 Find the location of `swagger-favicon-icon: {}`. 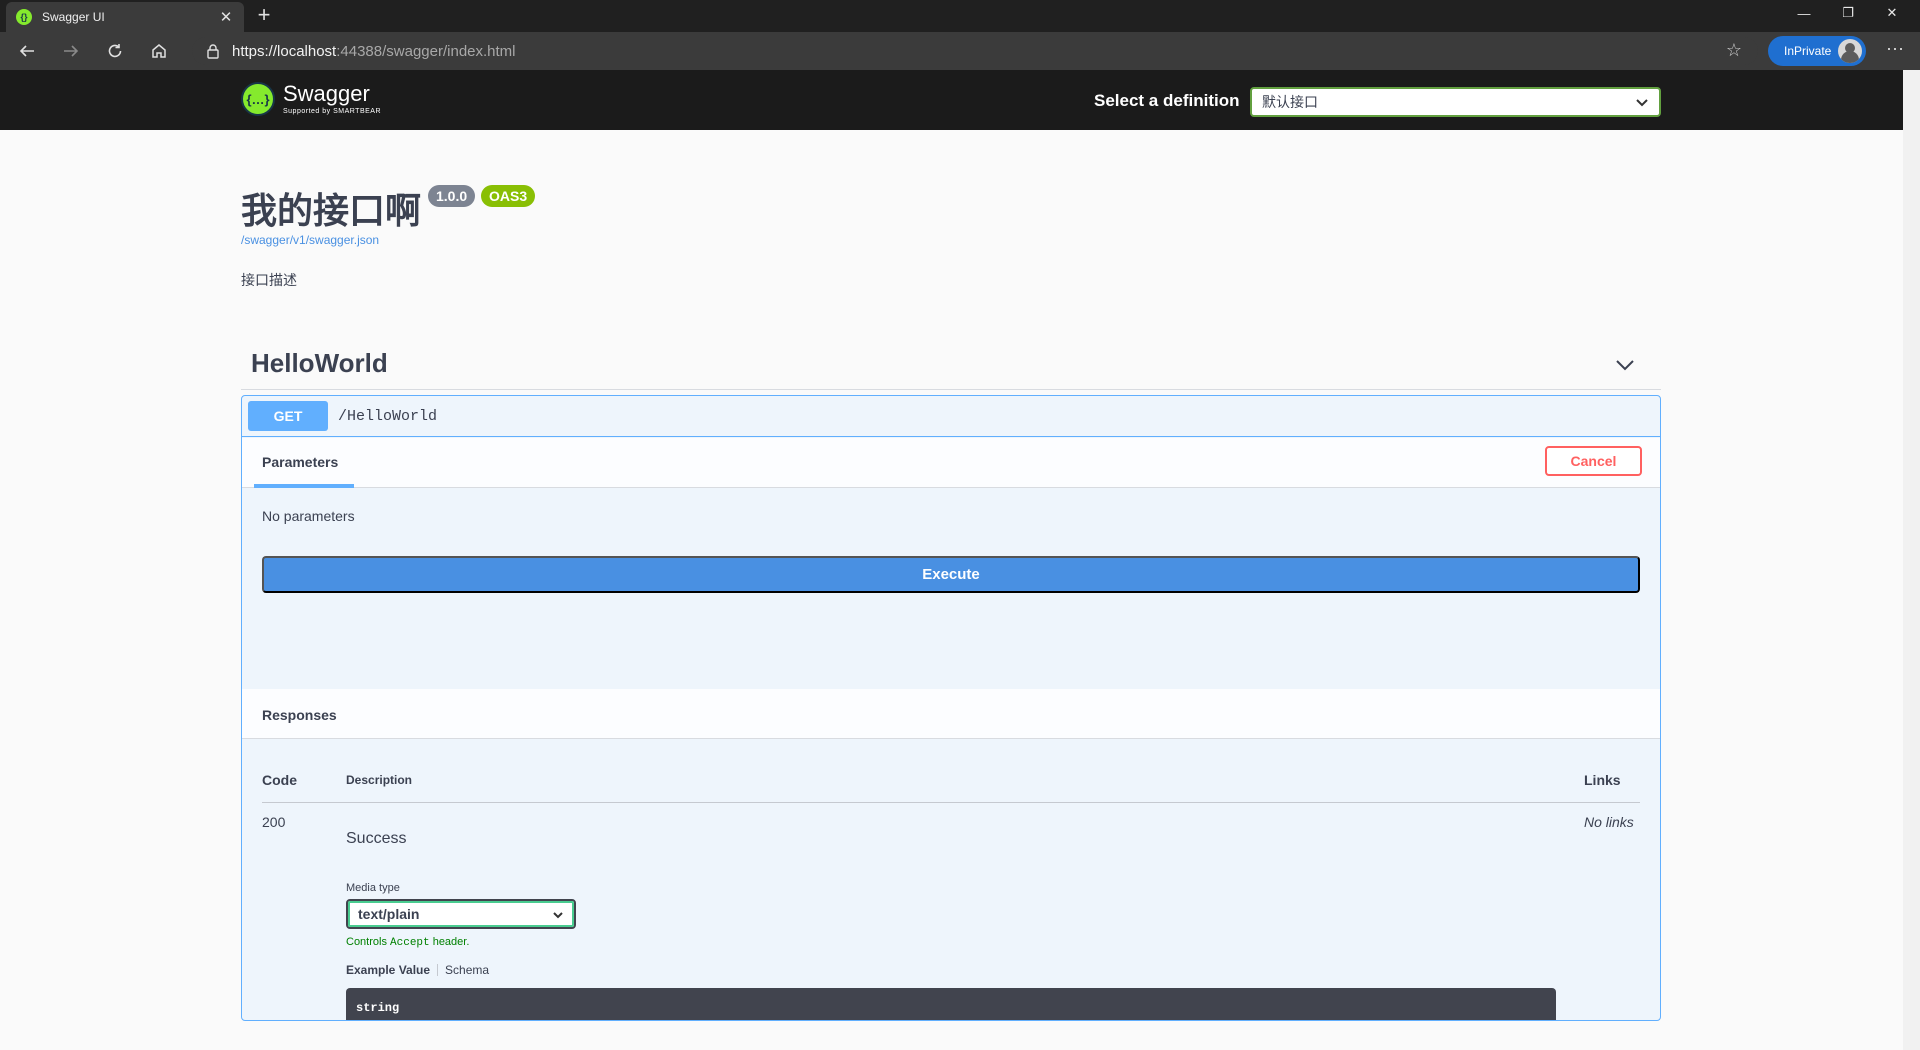

swagger-favicon-icon: {} is located at coordinates (24, 17).